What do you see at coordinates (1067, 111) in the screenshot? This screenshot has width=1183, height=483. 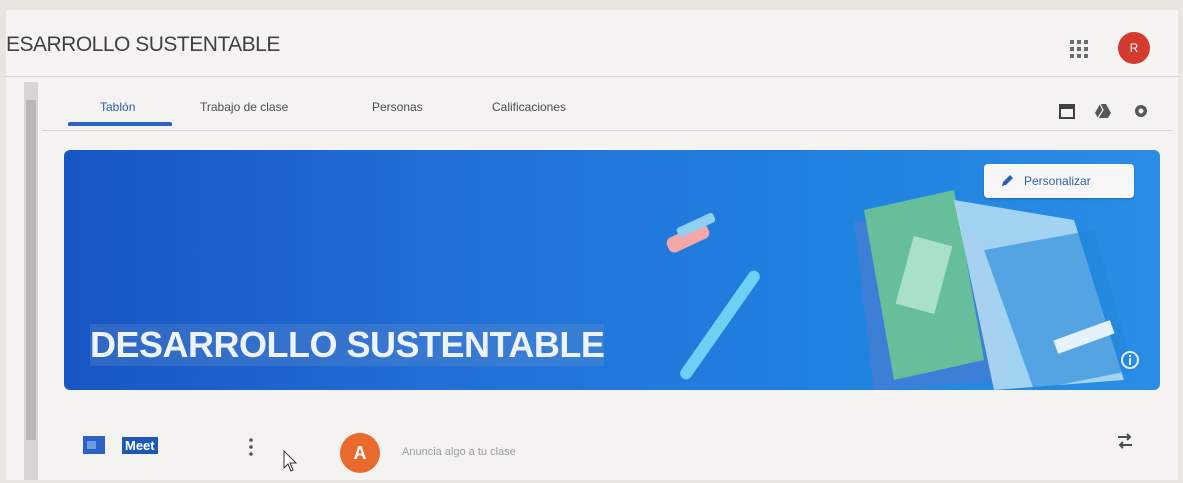 I see `calendar-icon` at bounding box center [1067, 111].